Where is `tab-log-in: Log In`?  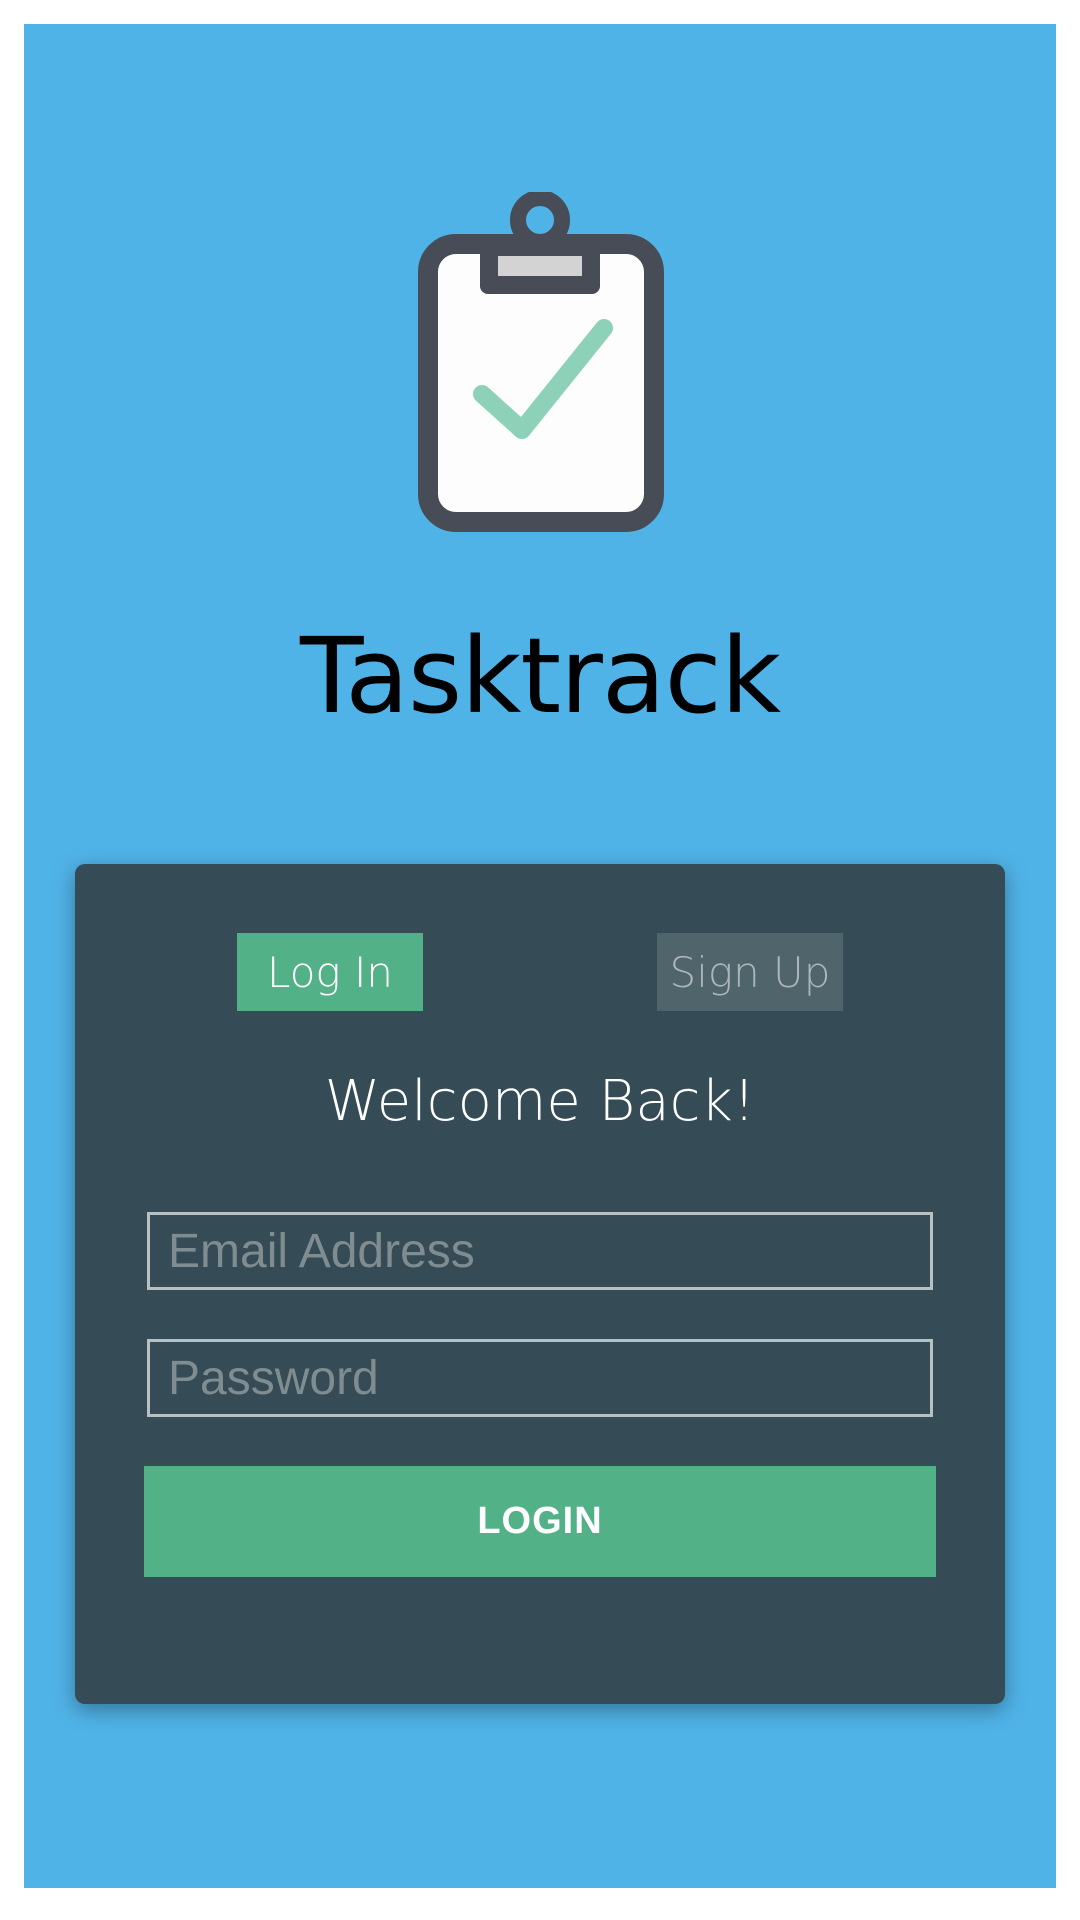 tab-log-in: Log In is located at coordinates (330, 972).